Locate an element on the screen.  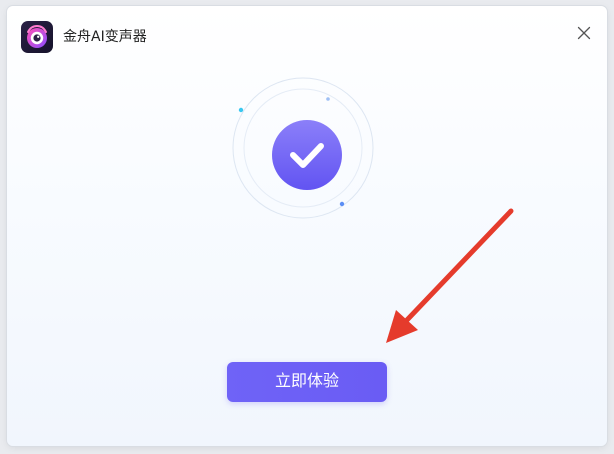
title-bar: 金舟AI变声器 is located at coordinates (307, 36).